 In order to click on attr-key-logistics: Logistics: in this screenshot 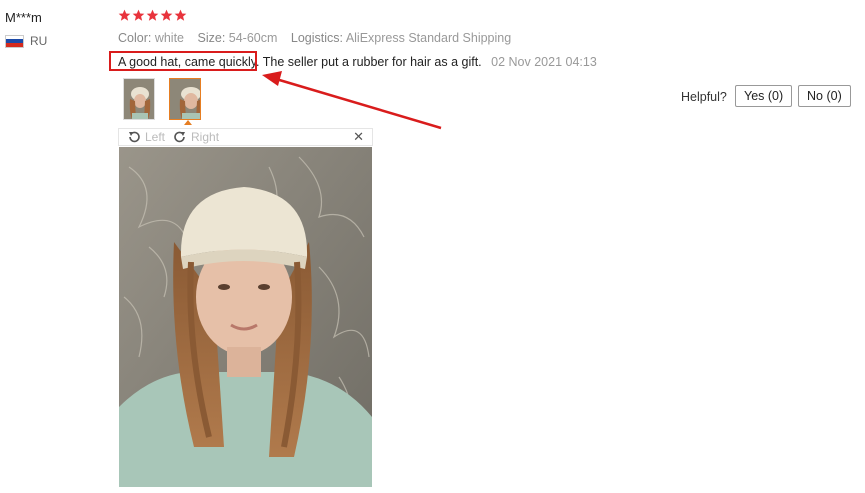, I will do `click(317, 38)`.